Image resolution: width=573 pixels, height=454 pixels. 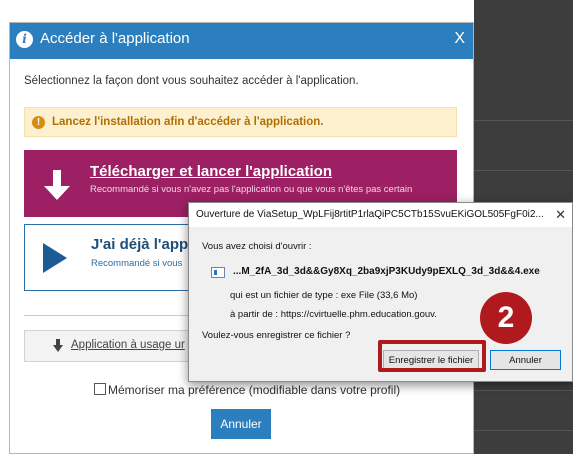 I want to click on installed-button-sublabel: Recommandé si vous, so click(x=137, y=263).